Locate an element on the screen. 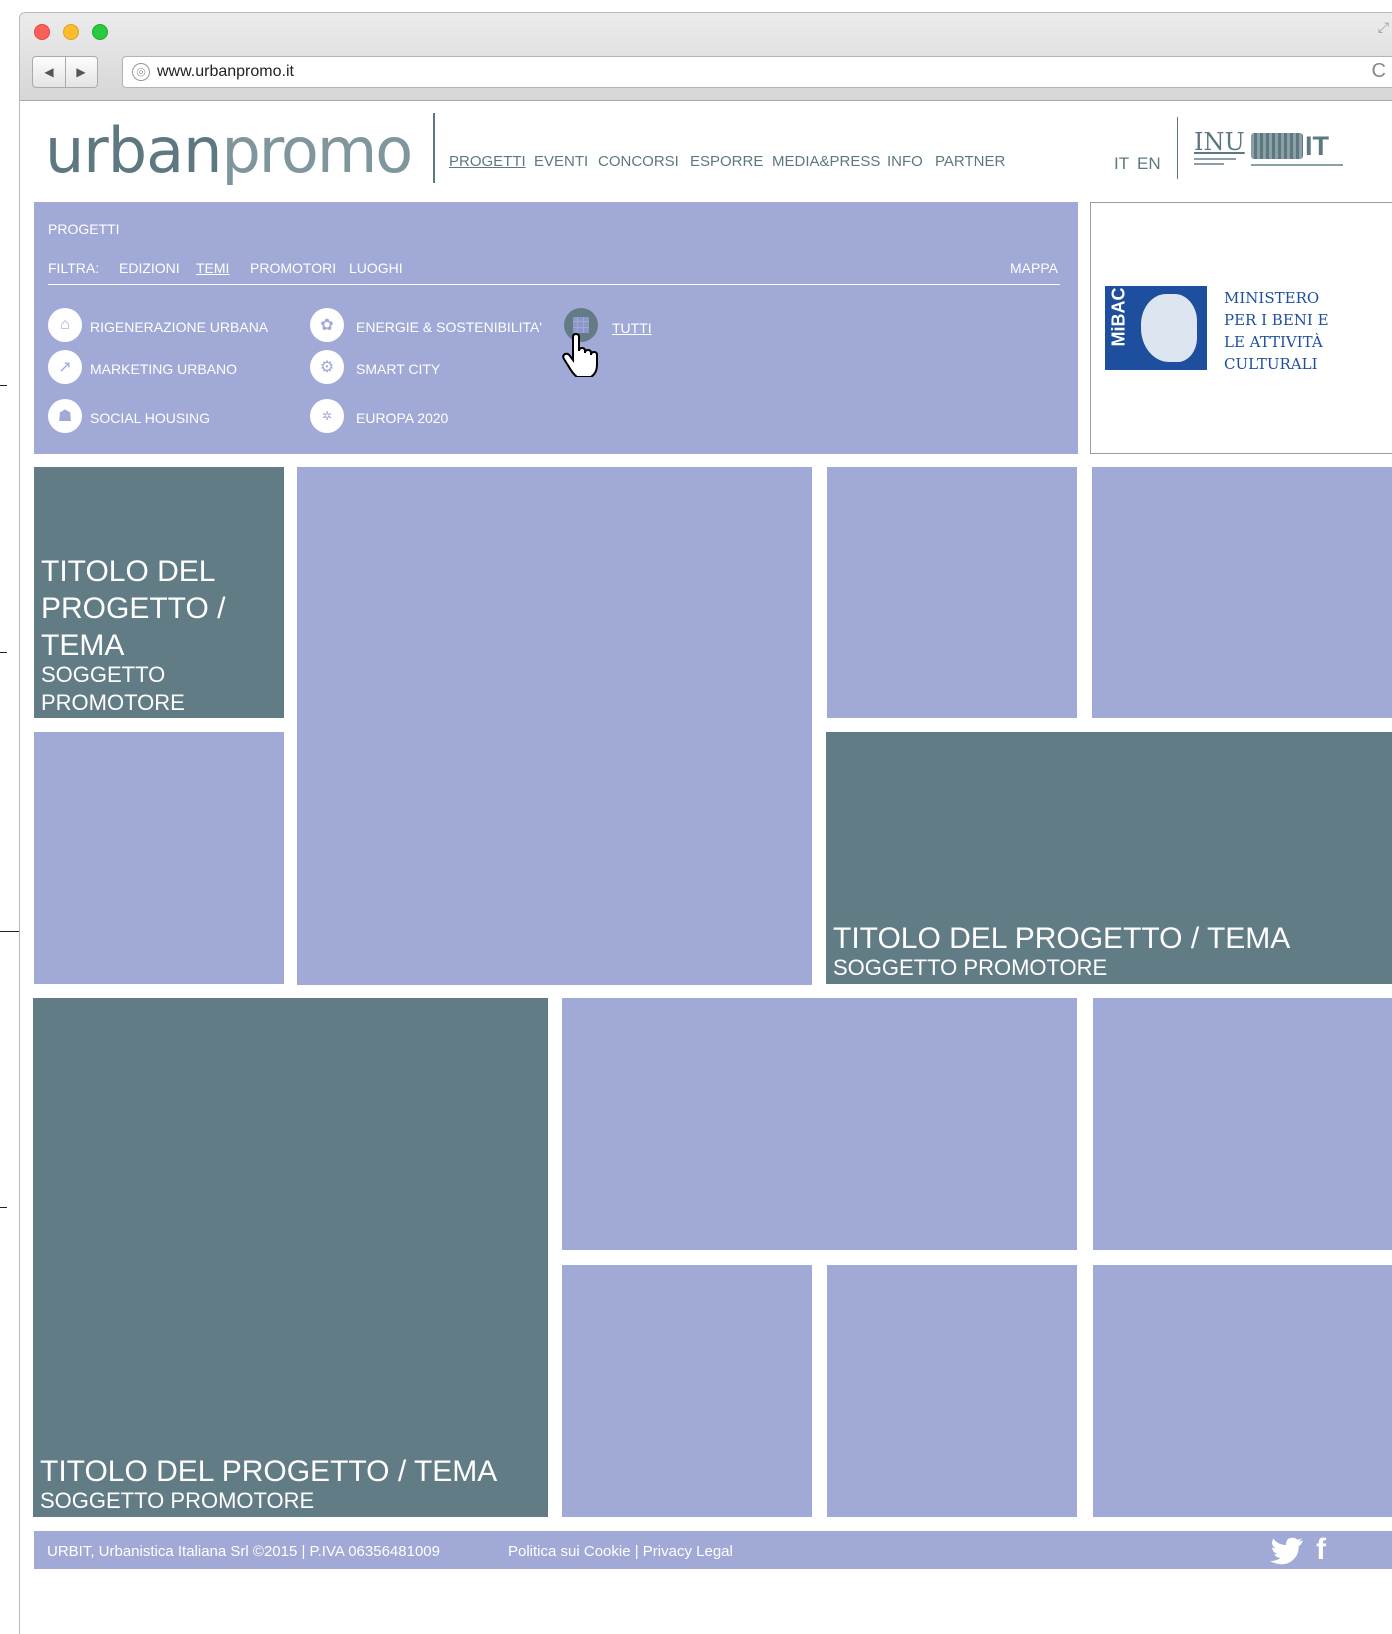  grid-icon-cells is located at coordinates (581, 325).